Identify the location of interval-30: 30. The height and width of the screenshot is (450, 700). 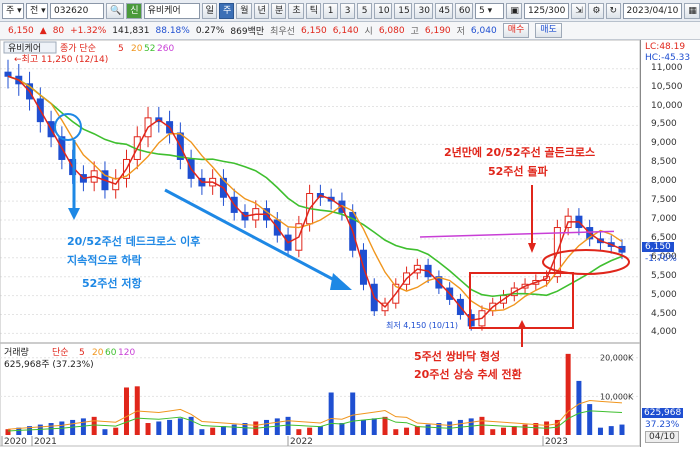
(423, 10).